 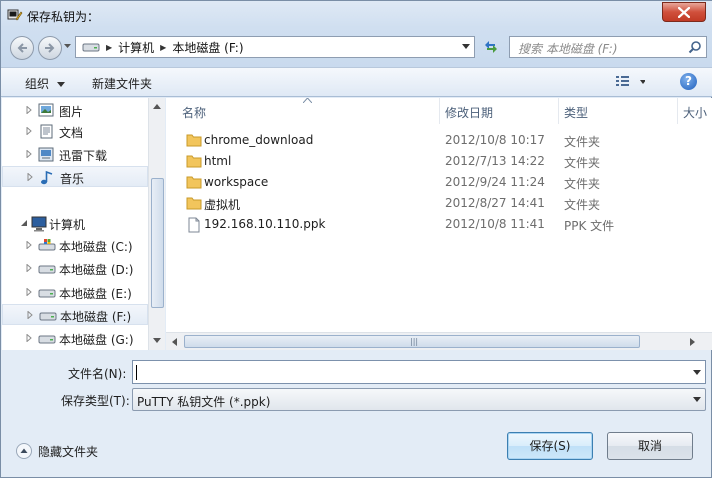 I want to click on file-list-horizontal-scrollbar: |||, so click(x=439, y=341).